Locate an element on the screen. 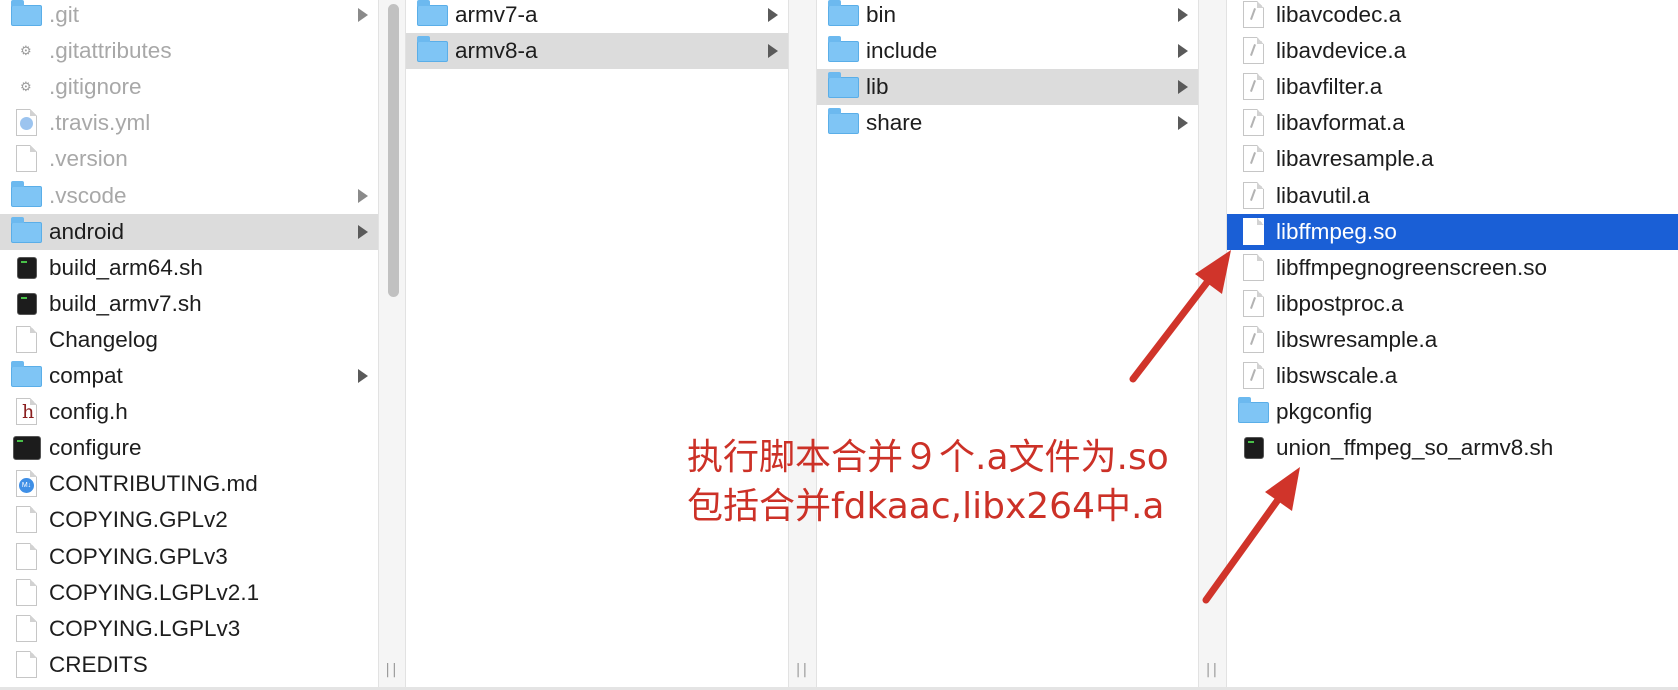 Image resolution: width=1678 pixels, height=690 pixels. annotation-arrow-to-union-script is located at coordinates (1251, 535).